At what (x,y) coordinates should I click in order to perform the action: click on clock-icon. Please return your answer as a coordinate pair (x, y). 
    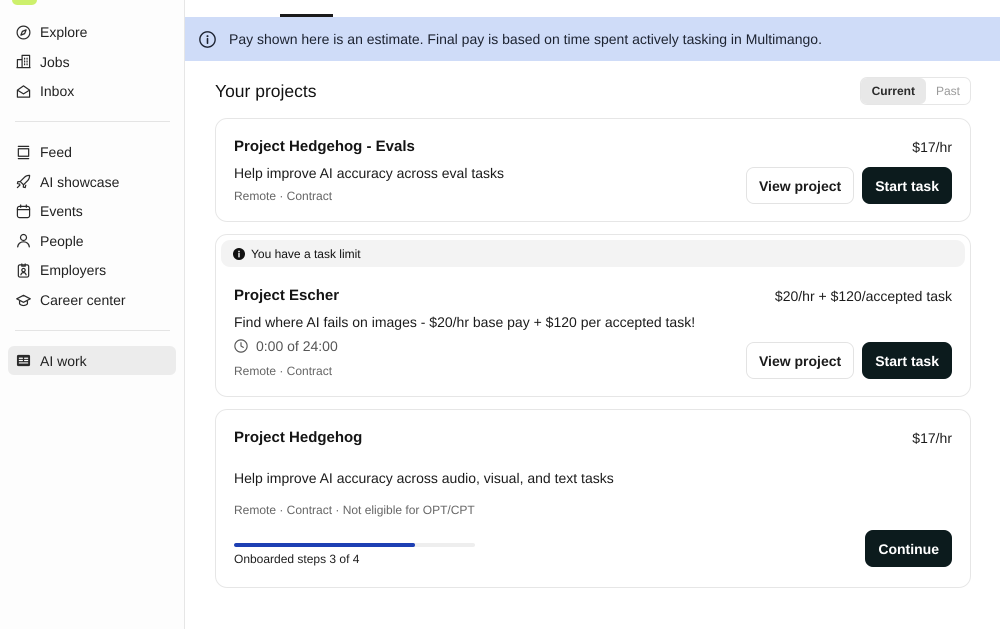
    Looking at the image, I should click on (241, 346).